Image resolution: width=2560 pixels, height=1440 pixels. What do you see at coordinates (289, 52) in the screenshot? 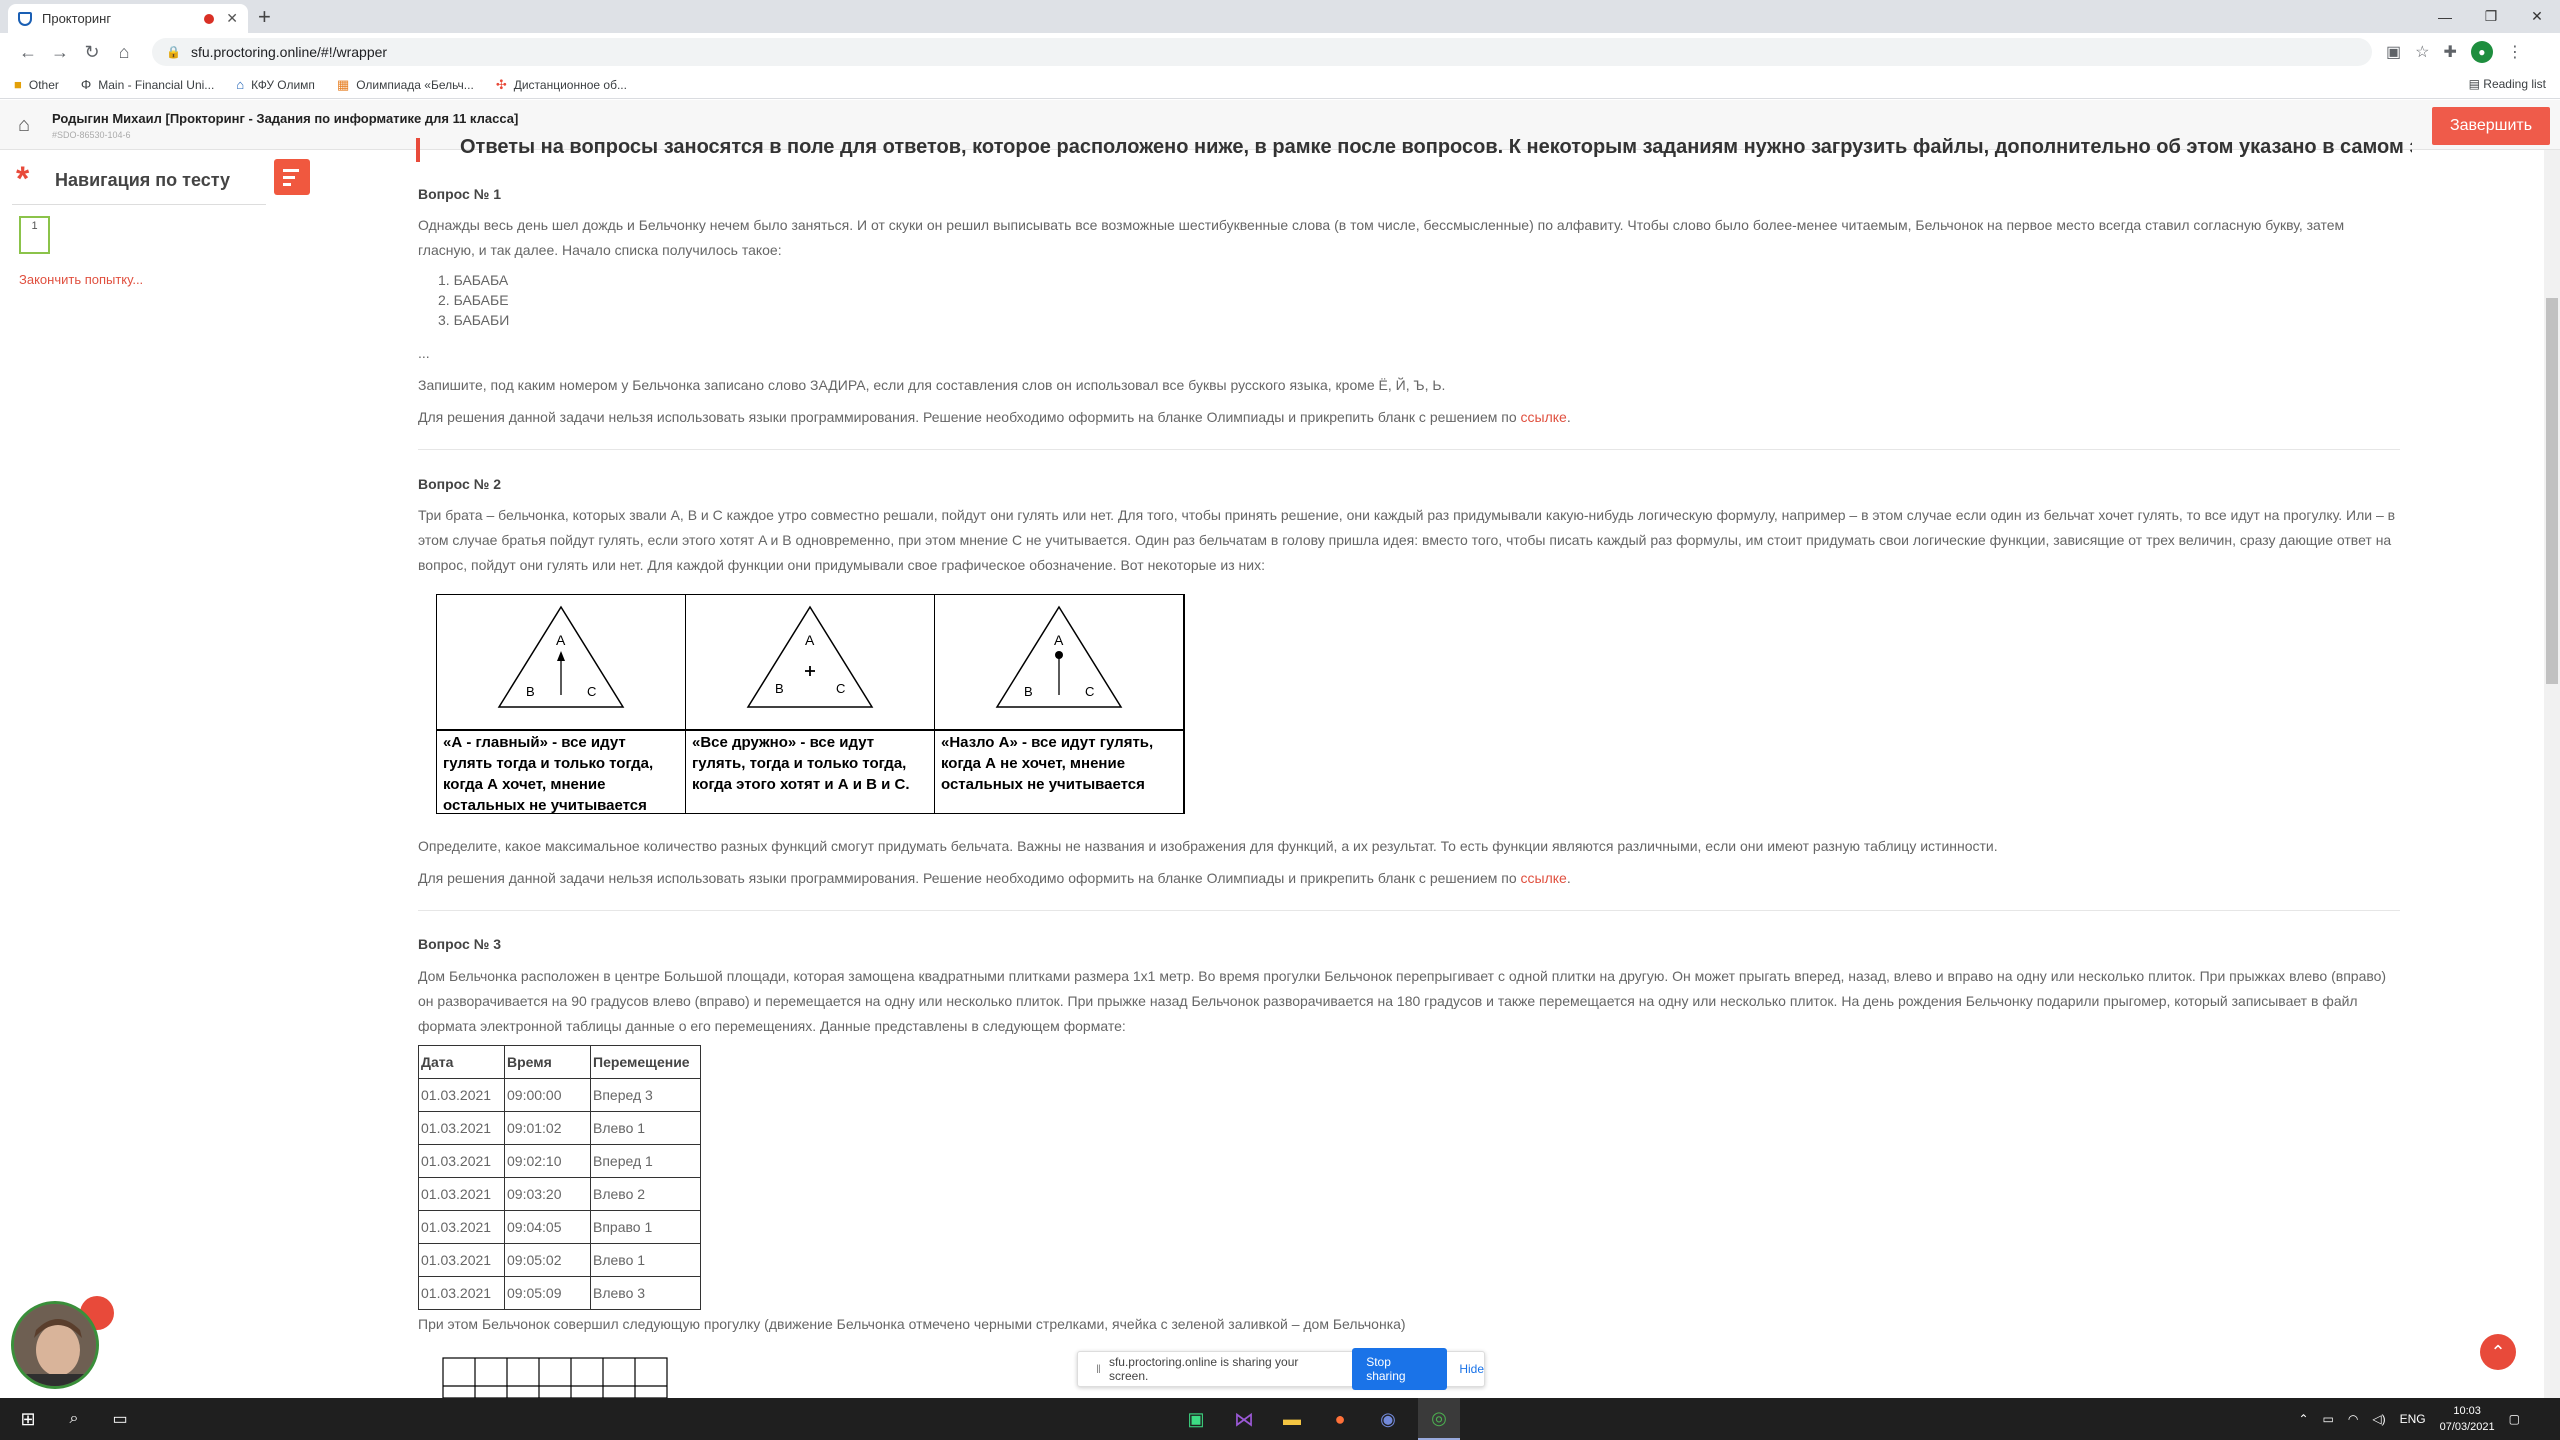
I see `url-text: sfu.proctoring.online/#!/wrapper` at bounding box center [289, 52].